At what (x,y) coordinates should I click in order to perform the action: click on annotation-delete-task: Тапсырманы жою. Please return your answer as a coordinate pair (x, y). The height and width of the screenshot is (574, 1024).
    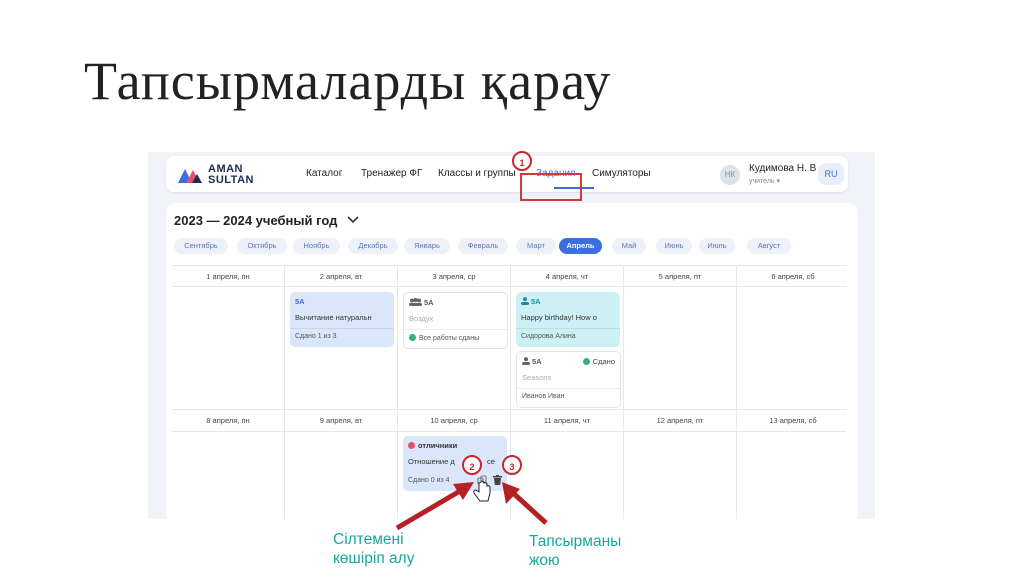
    Looking at the image, I should click on (575, 551).